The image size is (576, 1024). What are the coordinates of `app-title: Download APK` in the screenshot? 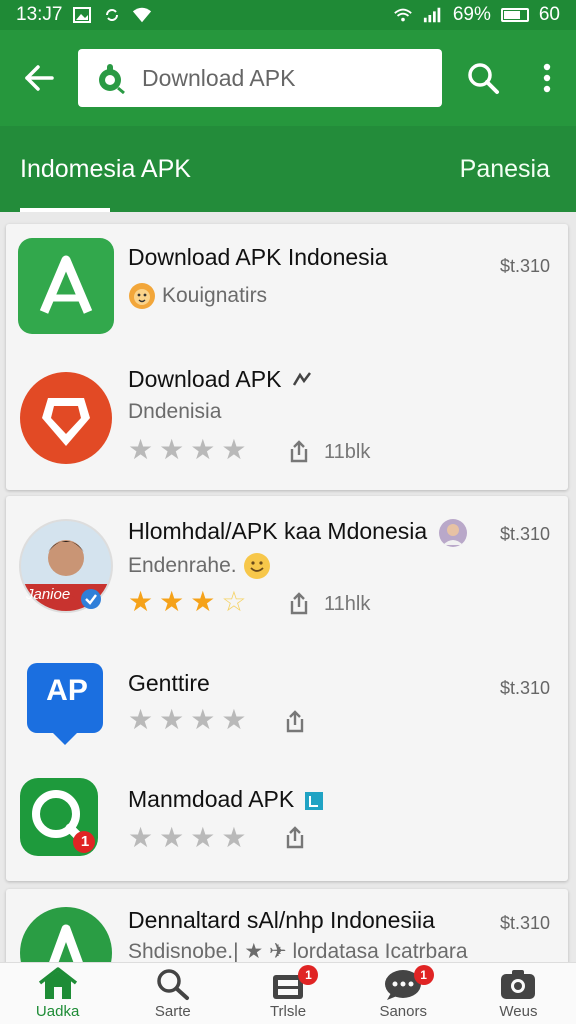 It's located at (220, 379).